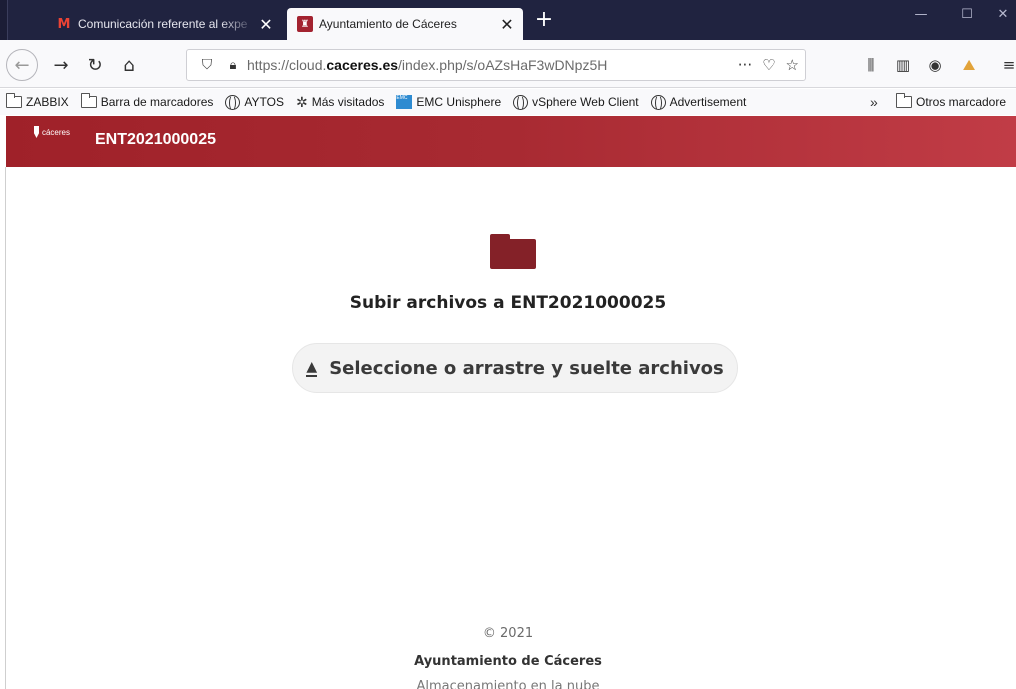 This screenshot has width=1016, height=689. What do you see at coordinates (874, 102) in the screenshot?
I see `bookmarks-overflow-icon: »` at bounding box center [874, 102].